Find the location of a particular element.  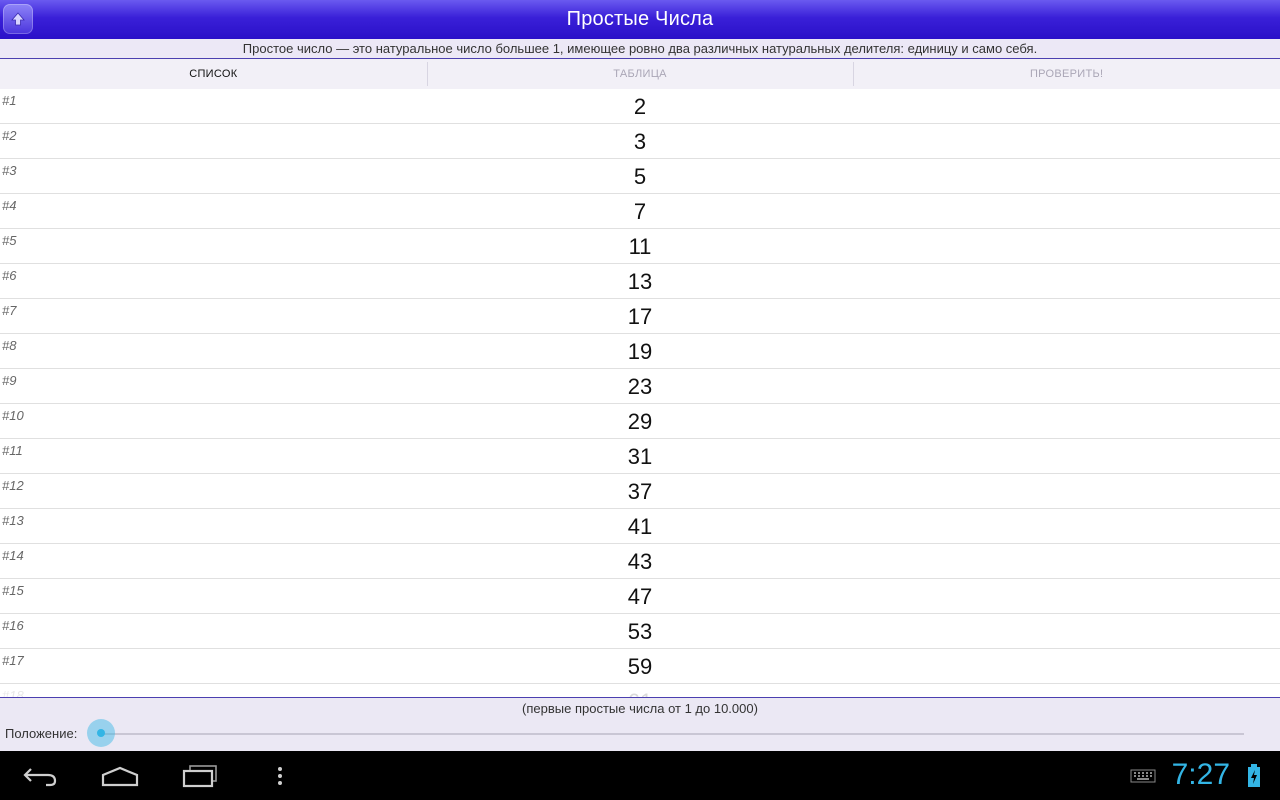

prime-value: 17 is located at coordinates (640, 316).